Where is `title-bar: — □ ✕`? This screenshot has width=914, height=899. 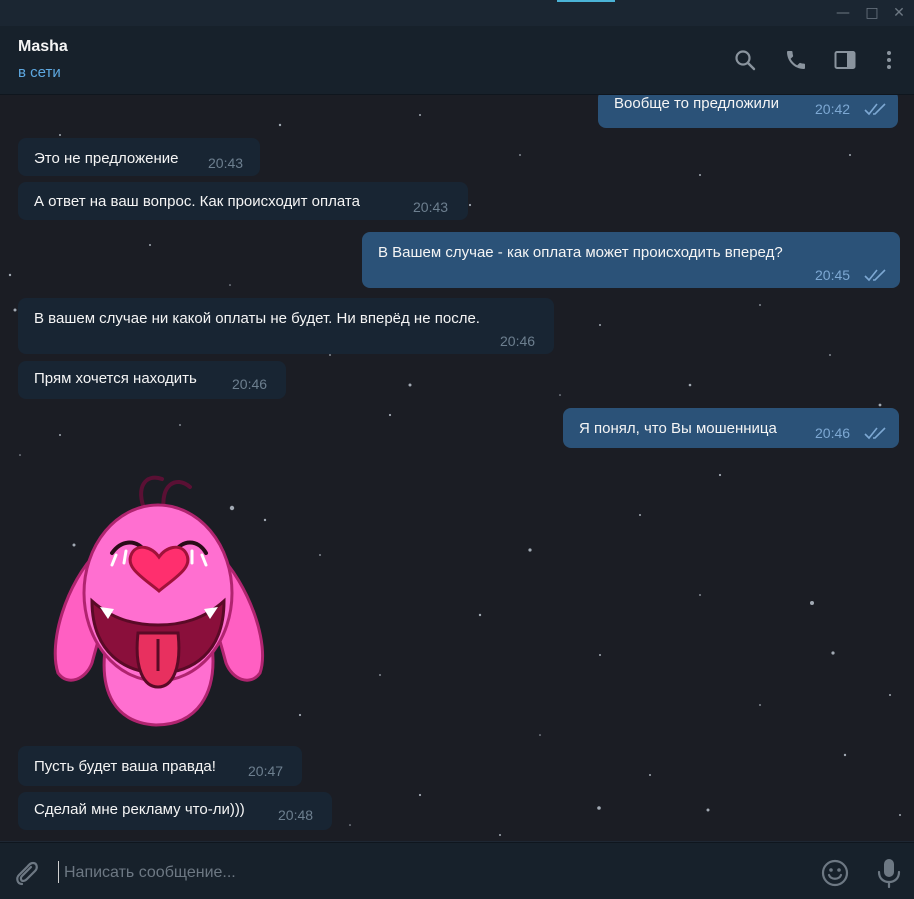
title-bar: — □ ✕ is located at coordinates (457, 13).